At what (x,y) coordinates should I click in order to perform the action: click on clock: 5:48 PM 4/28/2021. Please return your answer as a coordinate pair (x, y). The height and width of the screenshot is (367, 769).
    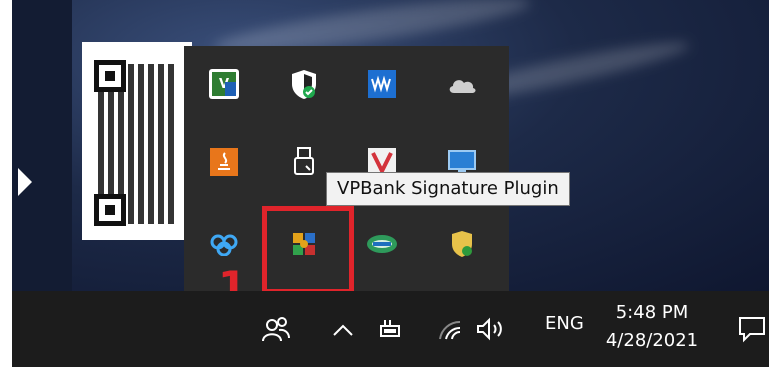
    Looking at the image, I should click on (652, 327).